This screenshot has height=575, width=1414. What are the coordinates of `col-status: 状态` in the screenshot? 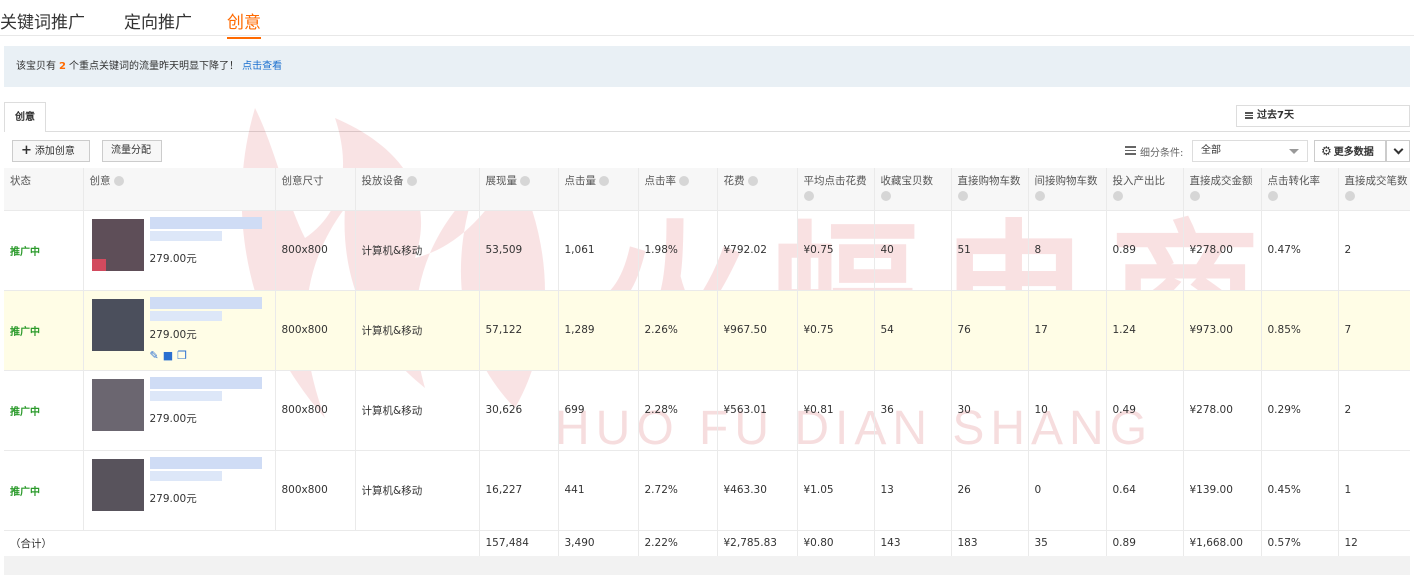 It's located at (20, 181).